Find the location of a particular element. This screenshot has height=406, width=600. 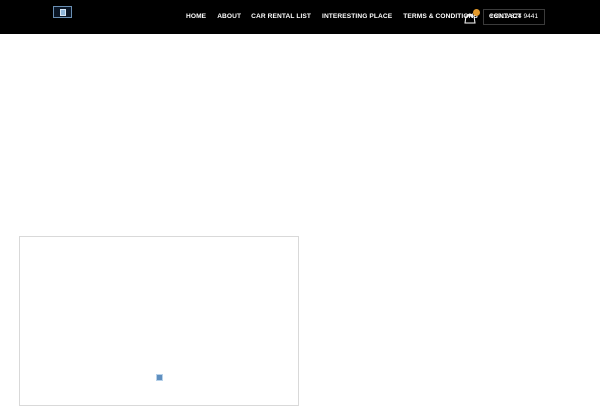

site-logo-icon is located at coordinates (62, 12).